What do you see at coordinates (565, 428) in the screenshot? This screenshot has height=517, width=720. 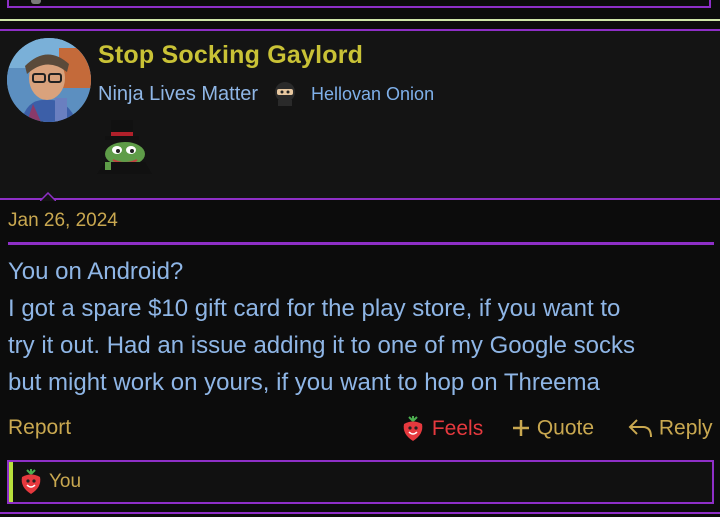 I see `quote-label: Quote` at bounding box center [565, 428].